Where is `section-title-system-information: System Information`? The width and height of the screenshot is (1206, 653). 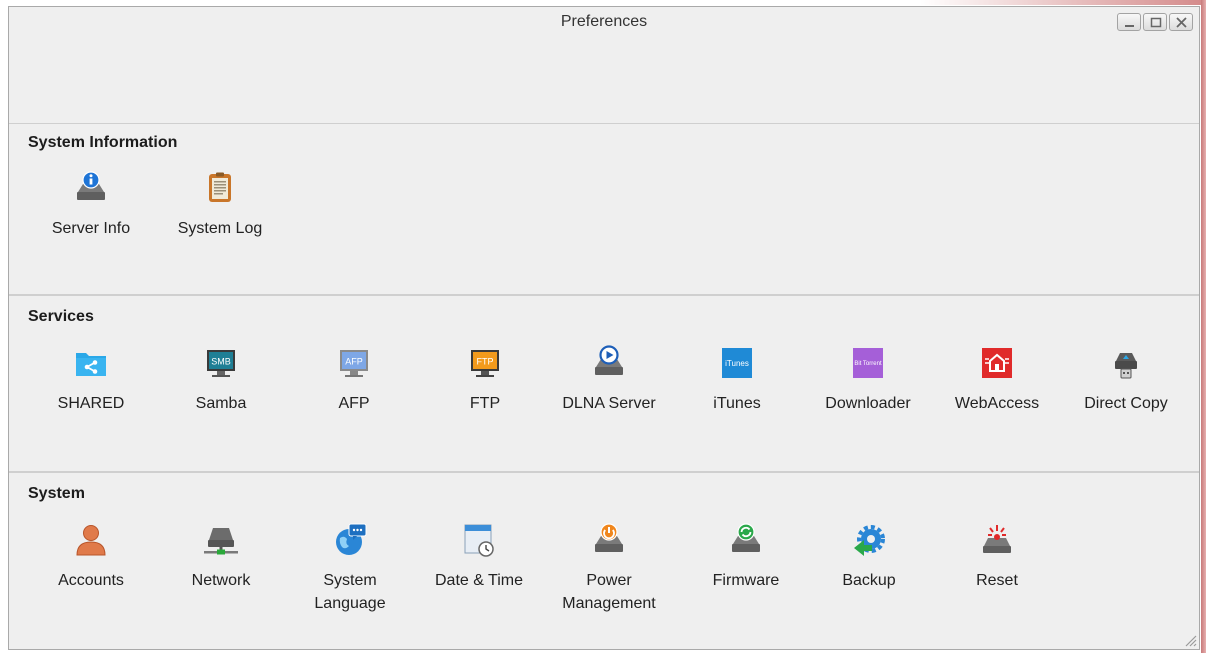 section-title-system-information: System Information is located at coordinates (103, 142).